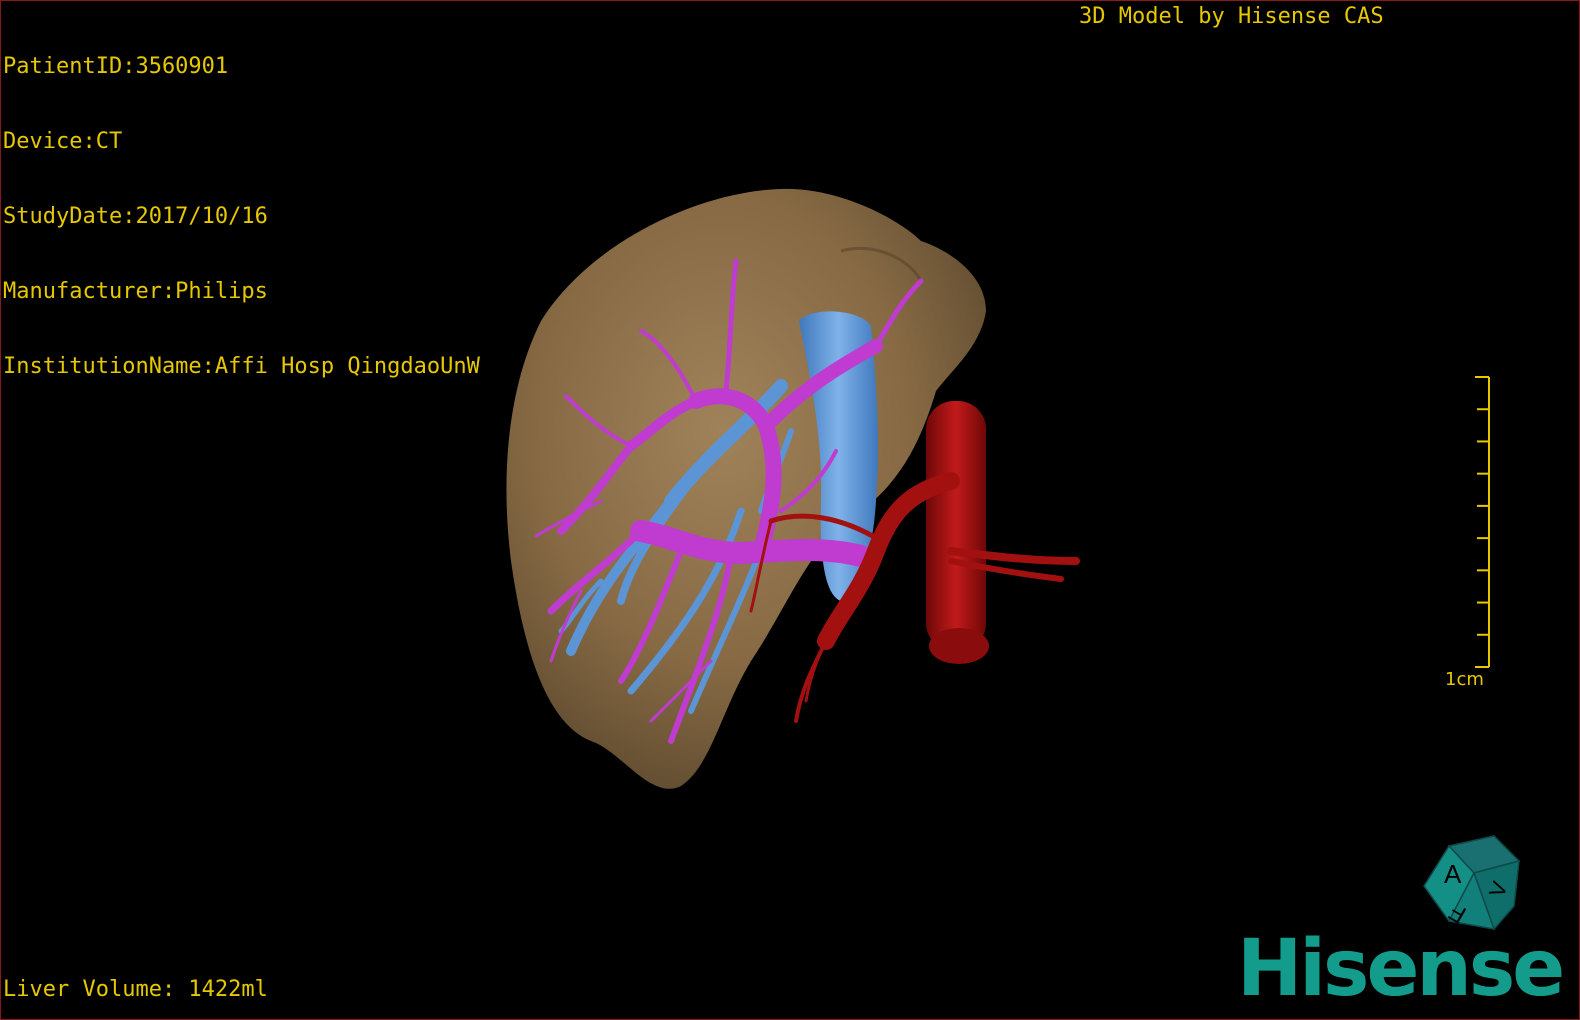 The height and width of the screenshot is (1020, 1580). What do you see at coordinates (1231, 16) in the screenshot?
I see `model-credit: 3D Model by Hisense CAS` at bounding box center [1231, 16].